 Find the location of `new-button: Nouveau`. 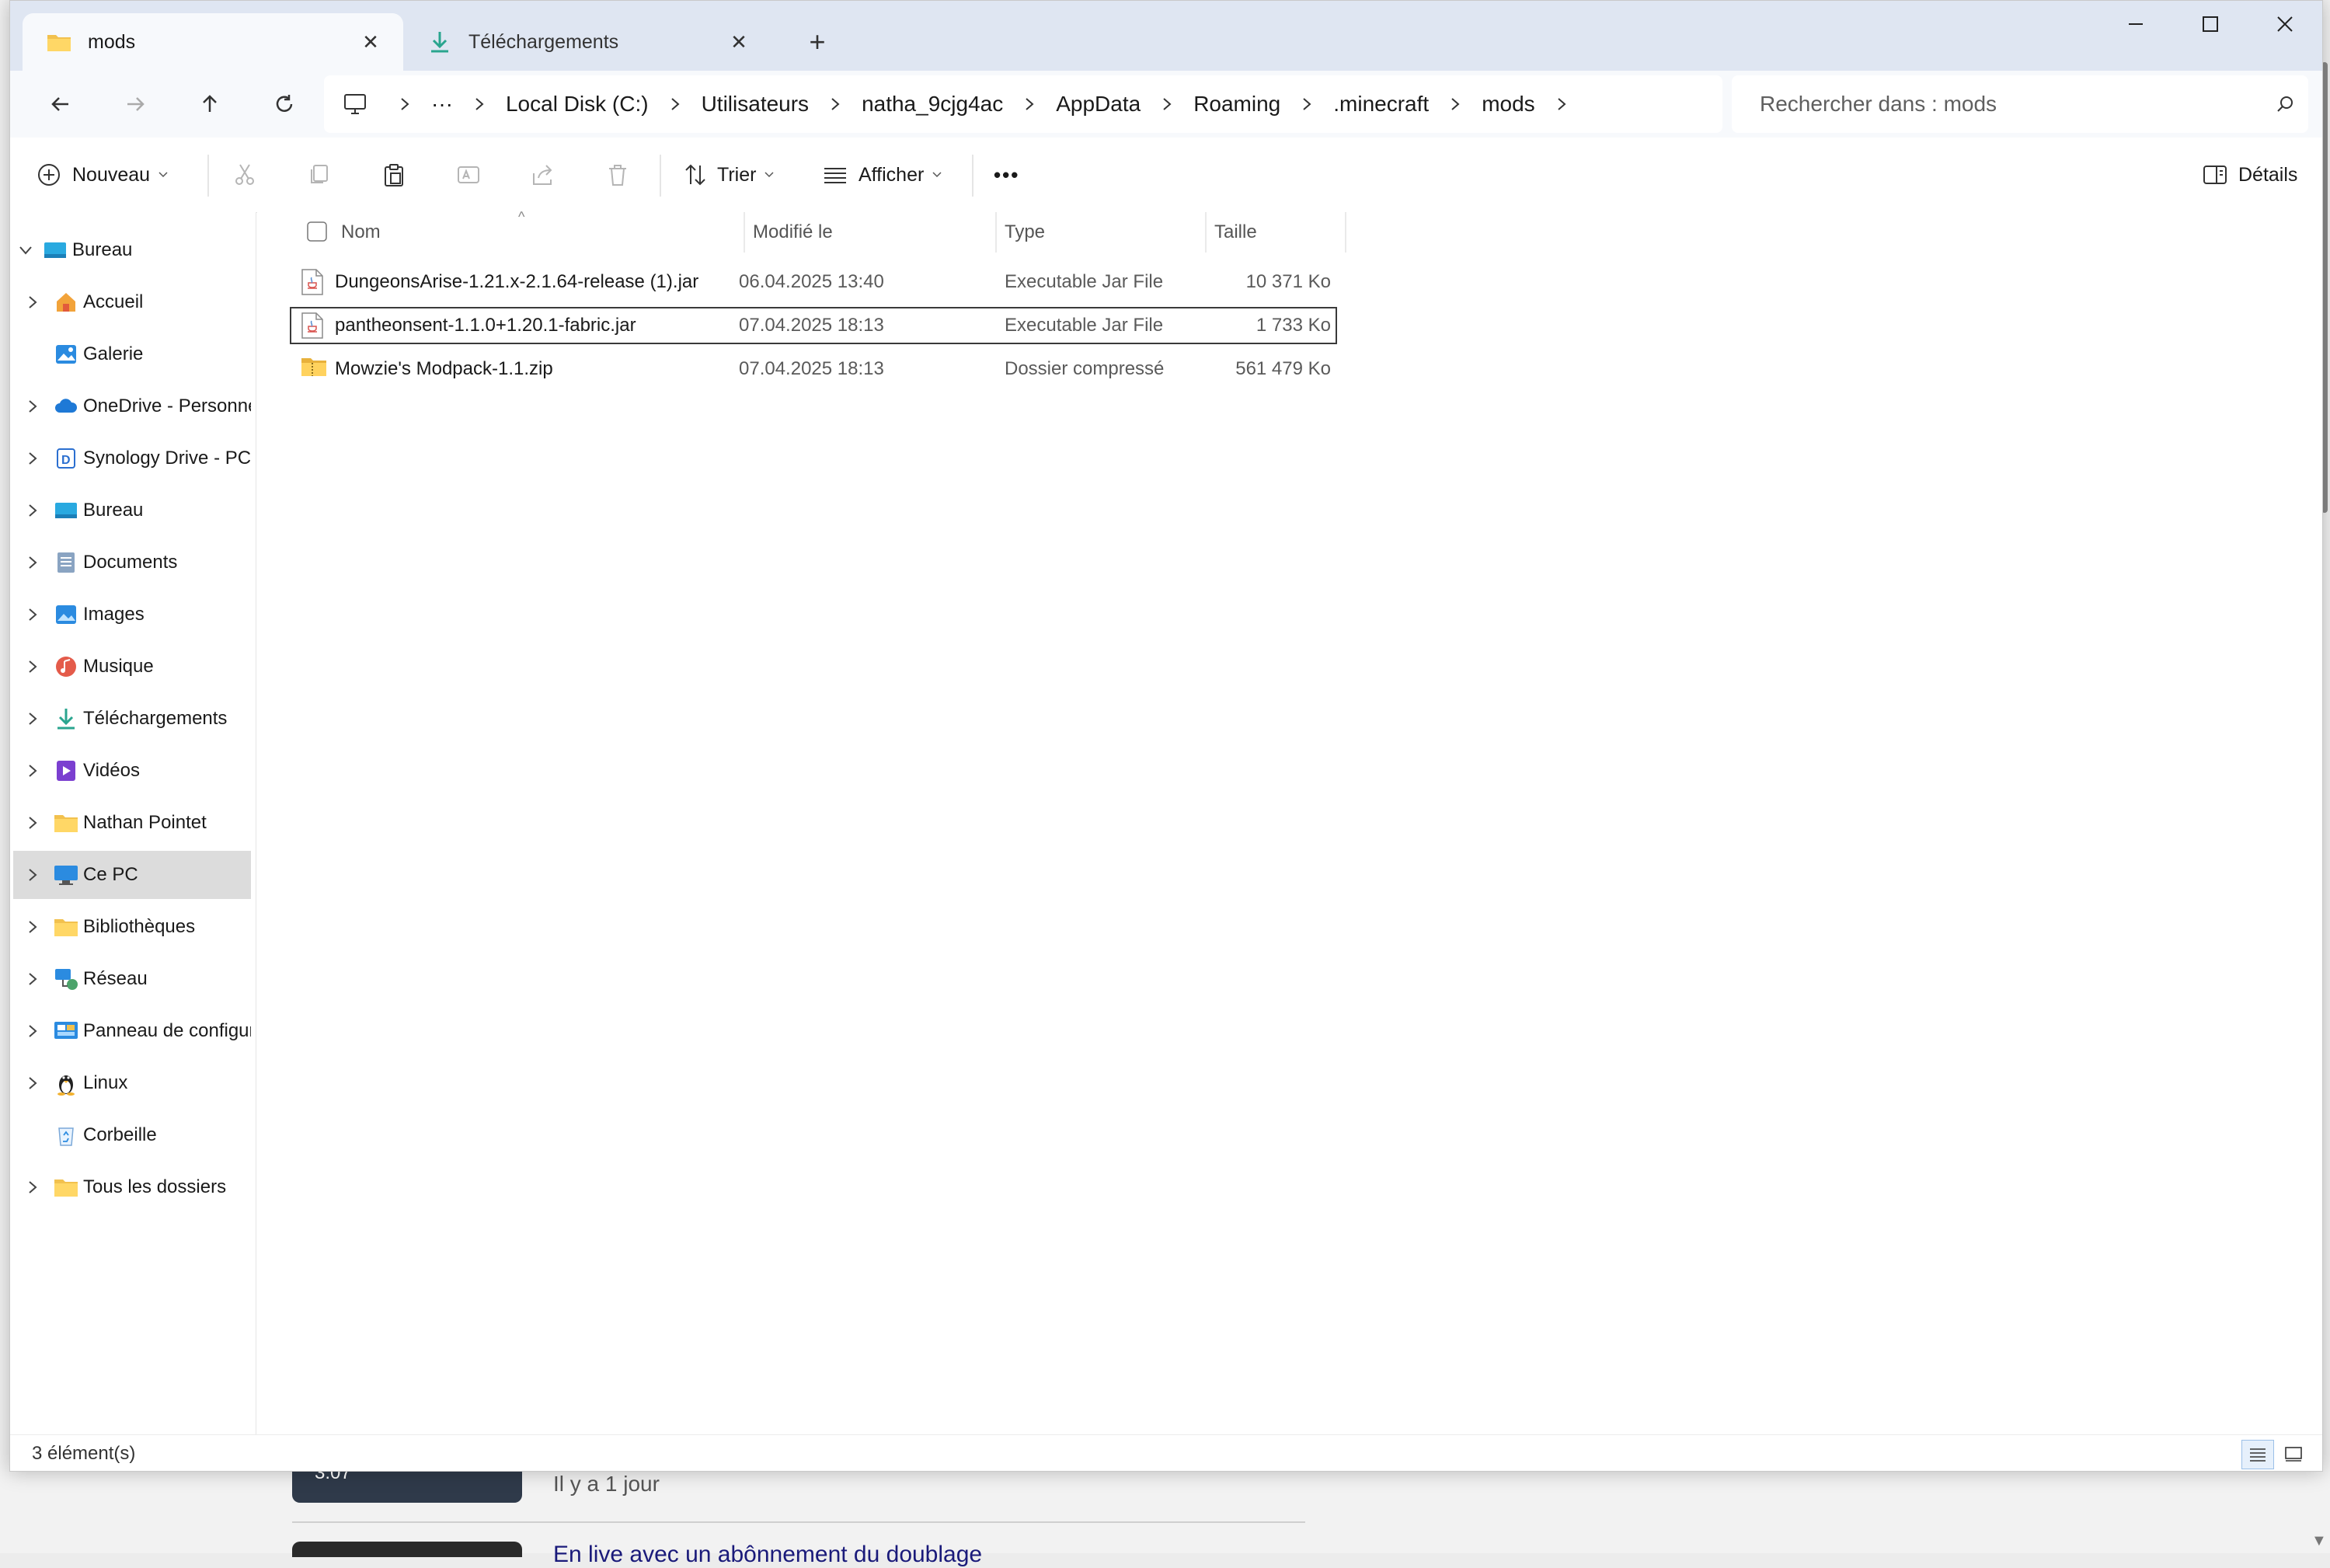

new-button: Nouveau is located at coordinates (103, 175).